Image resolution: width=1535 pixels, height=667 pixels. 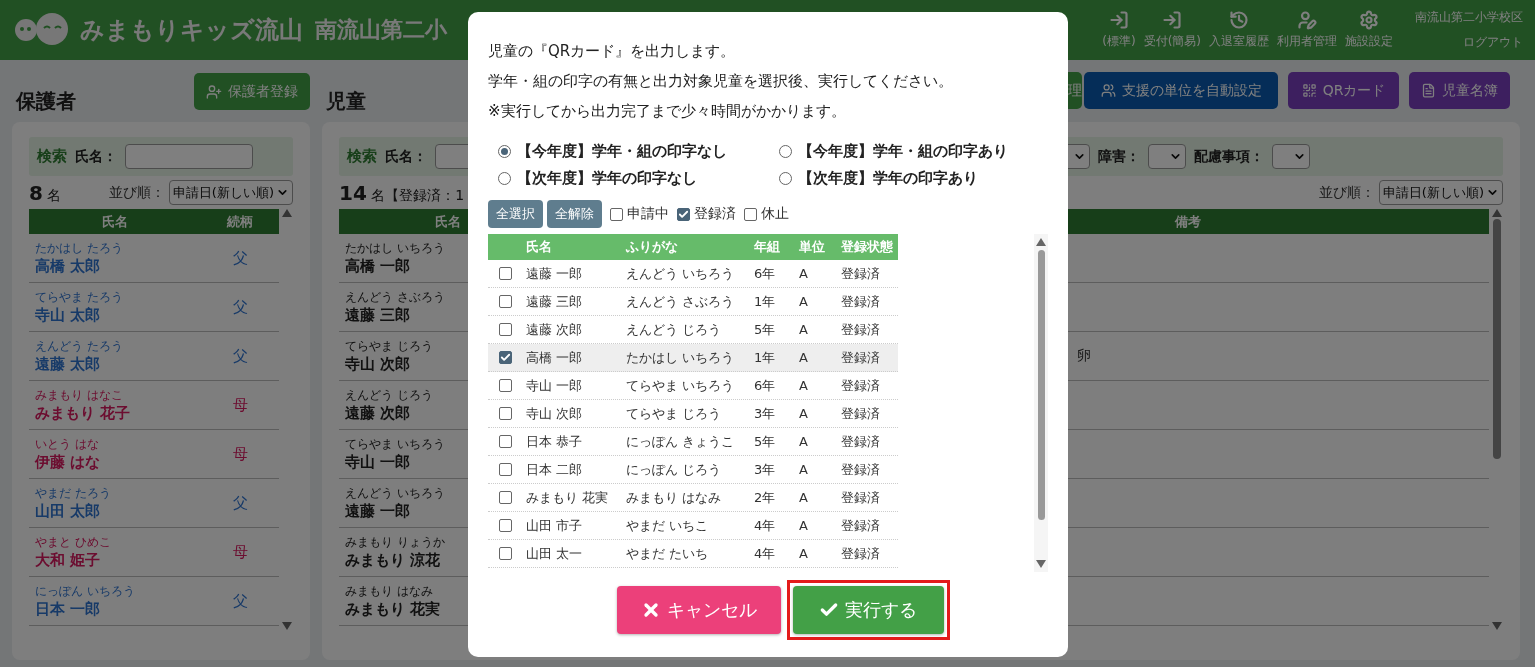 I want to click on table-cell-text: 1年, so click(x=765, y=301).